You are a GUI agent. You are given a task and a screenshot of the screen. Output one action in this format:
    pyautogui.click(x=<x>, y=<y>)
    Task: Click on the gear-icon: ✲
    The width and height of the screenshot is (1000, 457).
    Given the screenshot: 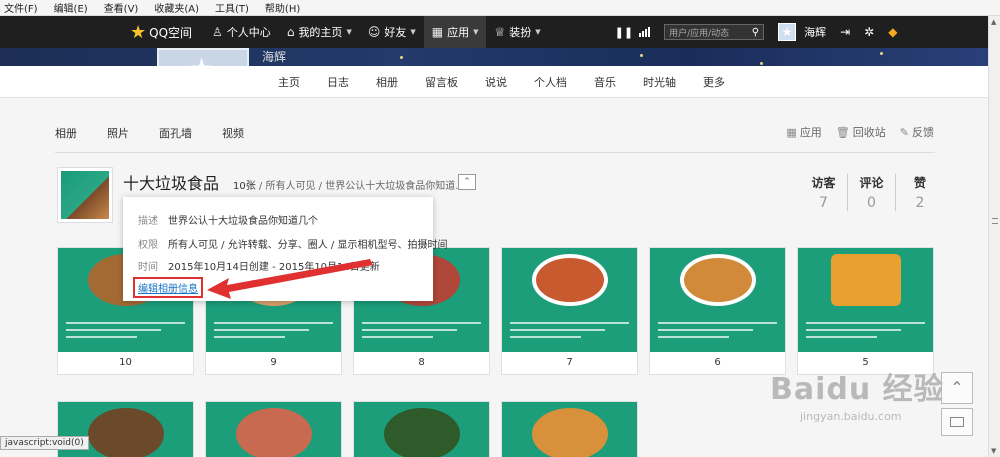 What is the action you would take?
    pyautogui.click(x=869, y=32)
    